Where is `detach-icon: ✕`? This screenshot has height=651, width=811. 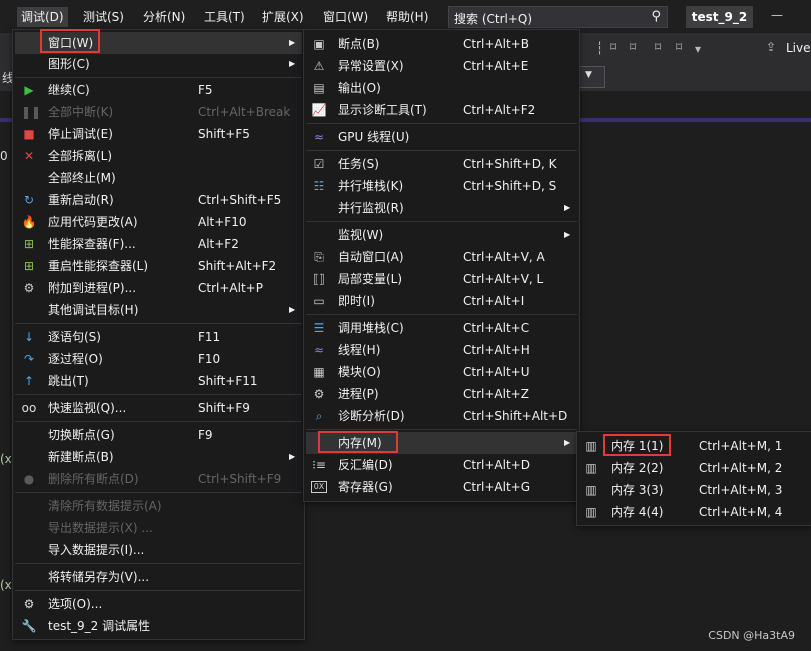 detach-icon: ✕ is located at coordinates (29, 156).